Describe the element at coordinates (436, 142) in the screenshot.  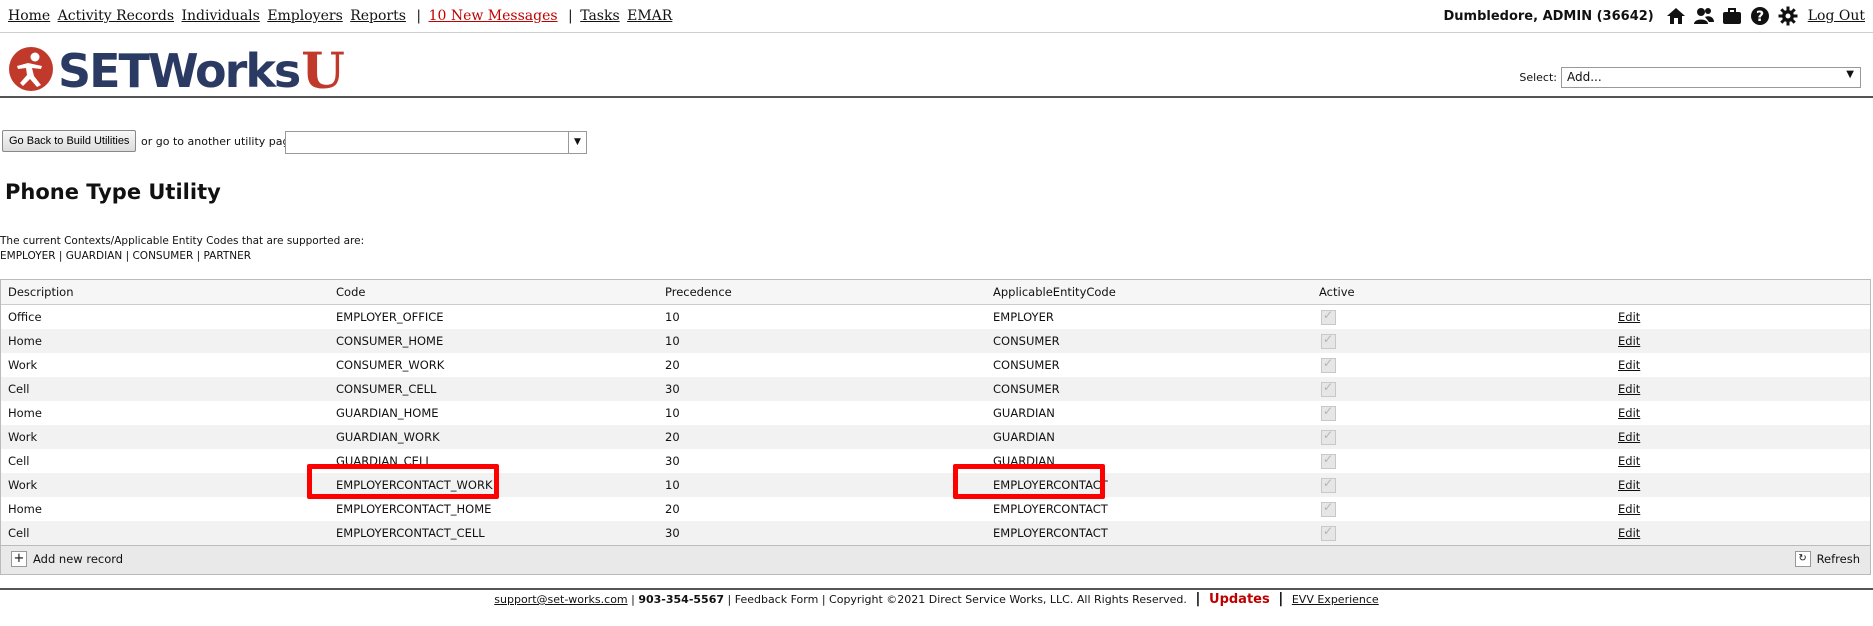
I see `utility-page-select: ▼` at that location.